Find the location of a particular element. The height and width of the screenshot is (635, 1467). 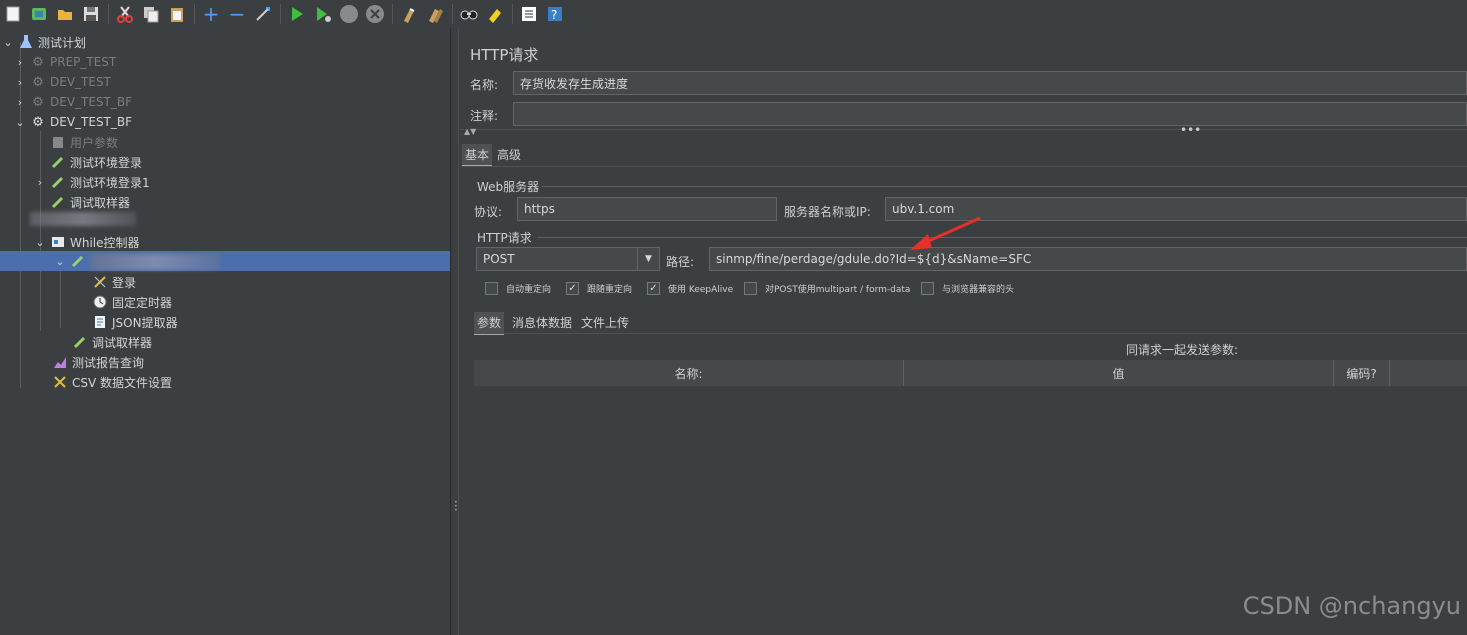

tab-divider is located at coordinates (963, 166).